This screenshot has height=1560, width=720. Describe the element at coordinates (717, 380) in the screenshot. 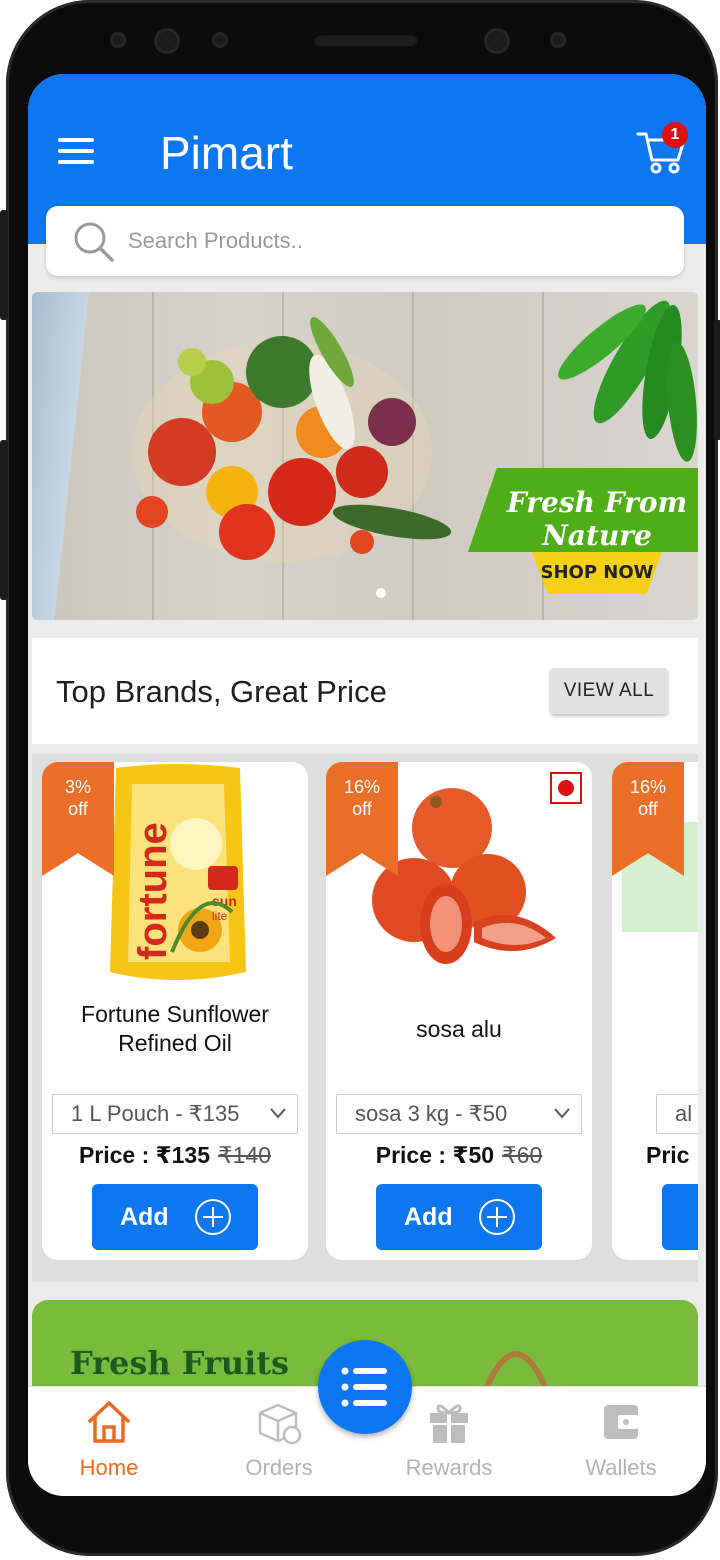

I see `power-button` at that location.